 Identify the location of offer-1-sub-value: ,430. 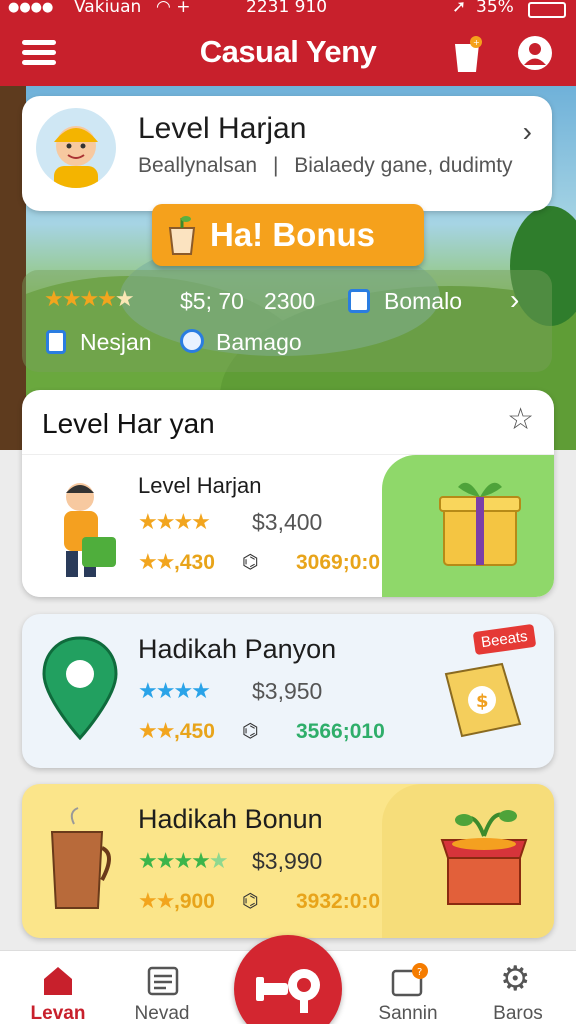
(194, 562).